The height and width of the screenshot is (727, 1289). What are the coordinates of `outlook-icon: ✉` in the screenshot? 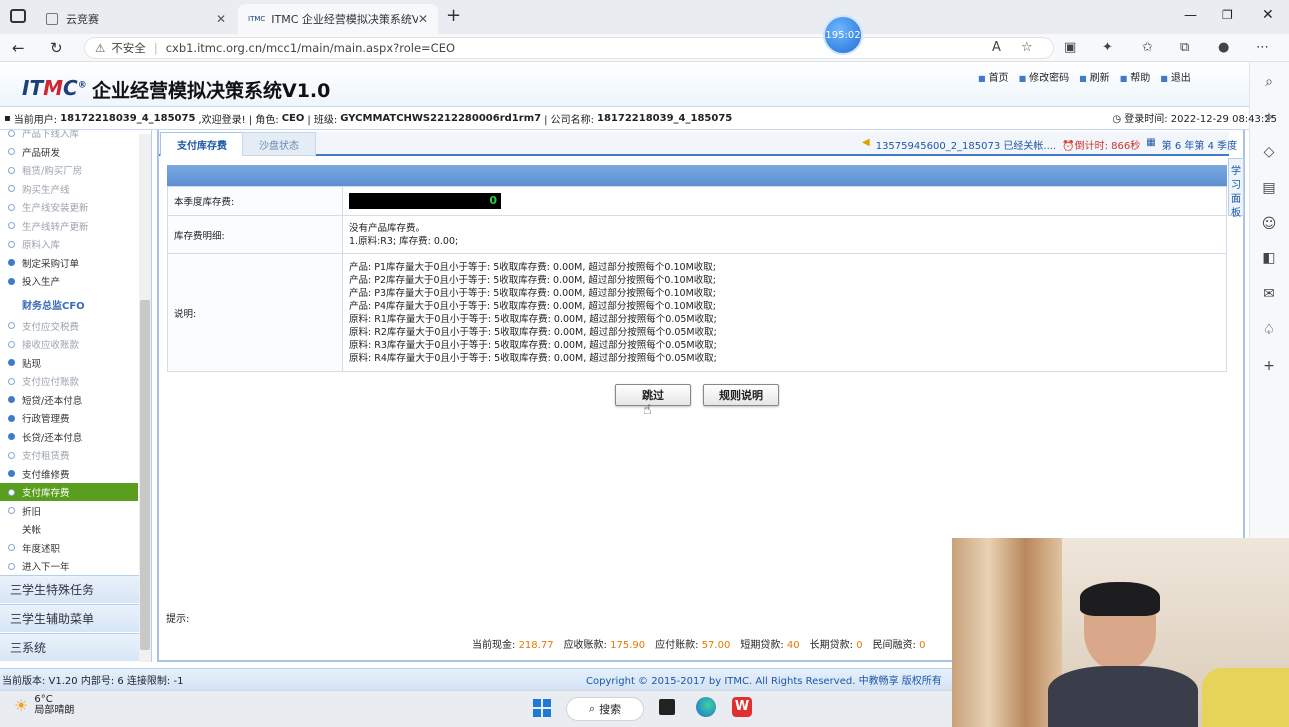 It's located at (1269, 294).